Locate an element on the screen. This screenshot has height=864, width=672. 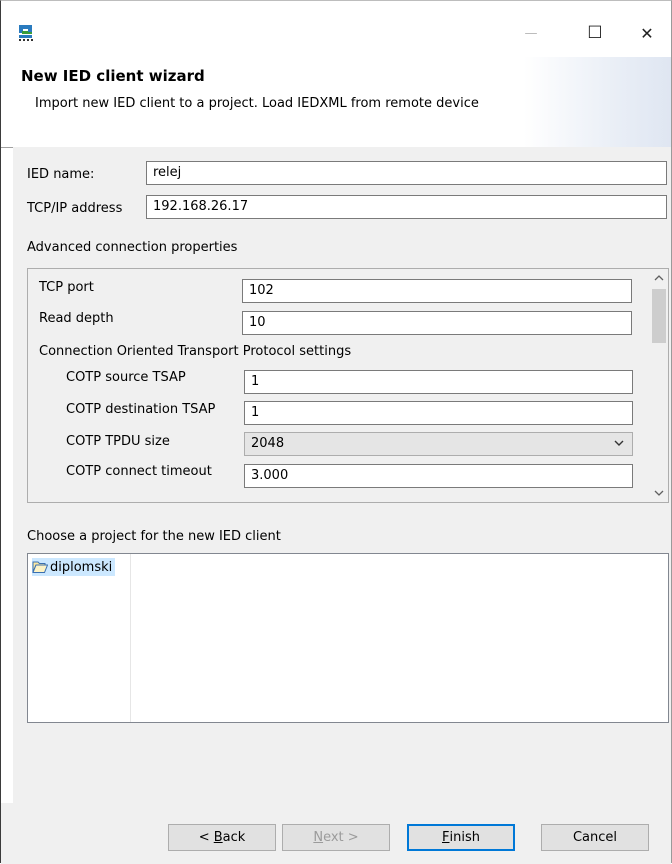
ied-name-label: IED name: is located at coordinates (61, 174).